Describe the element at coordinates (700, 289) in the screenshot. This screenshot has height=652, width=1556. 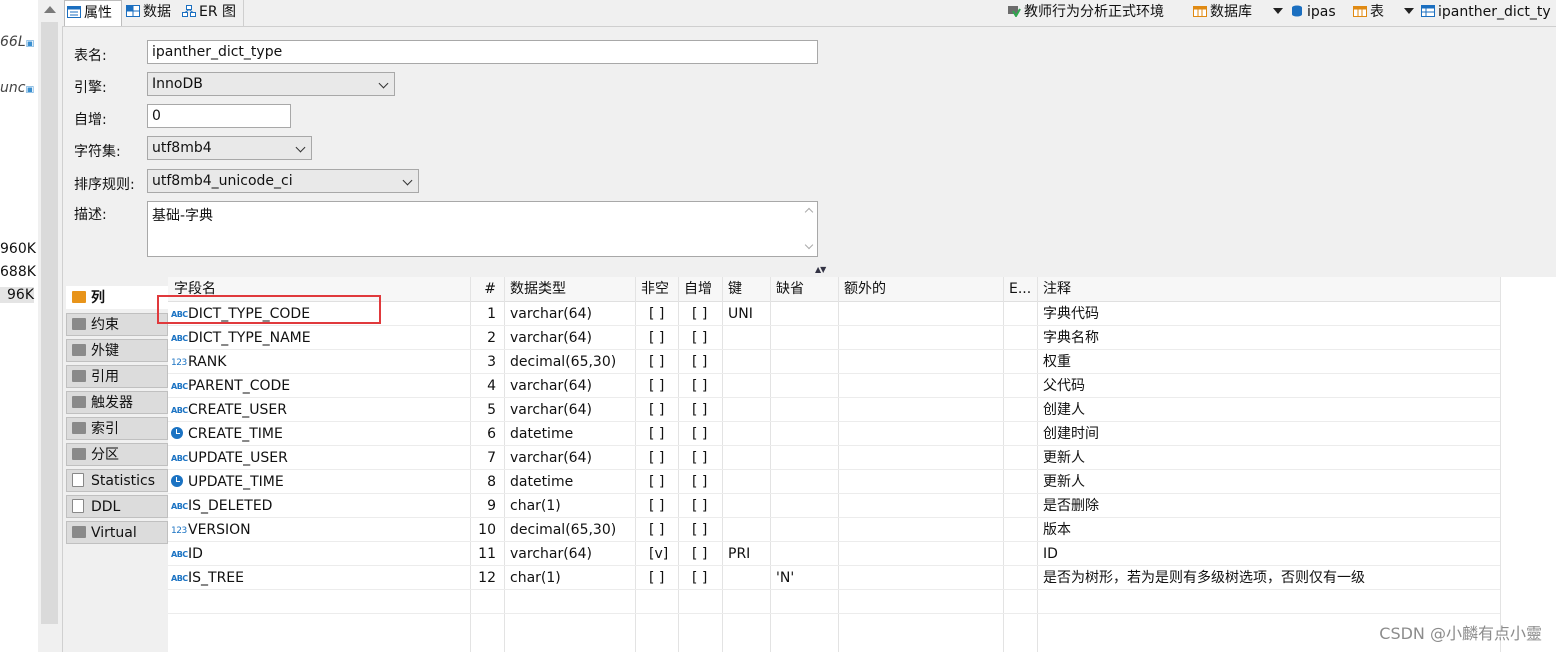
I see `auto-increment-header: 自增` at that location.